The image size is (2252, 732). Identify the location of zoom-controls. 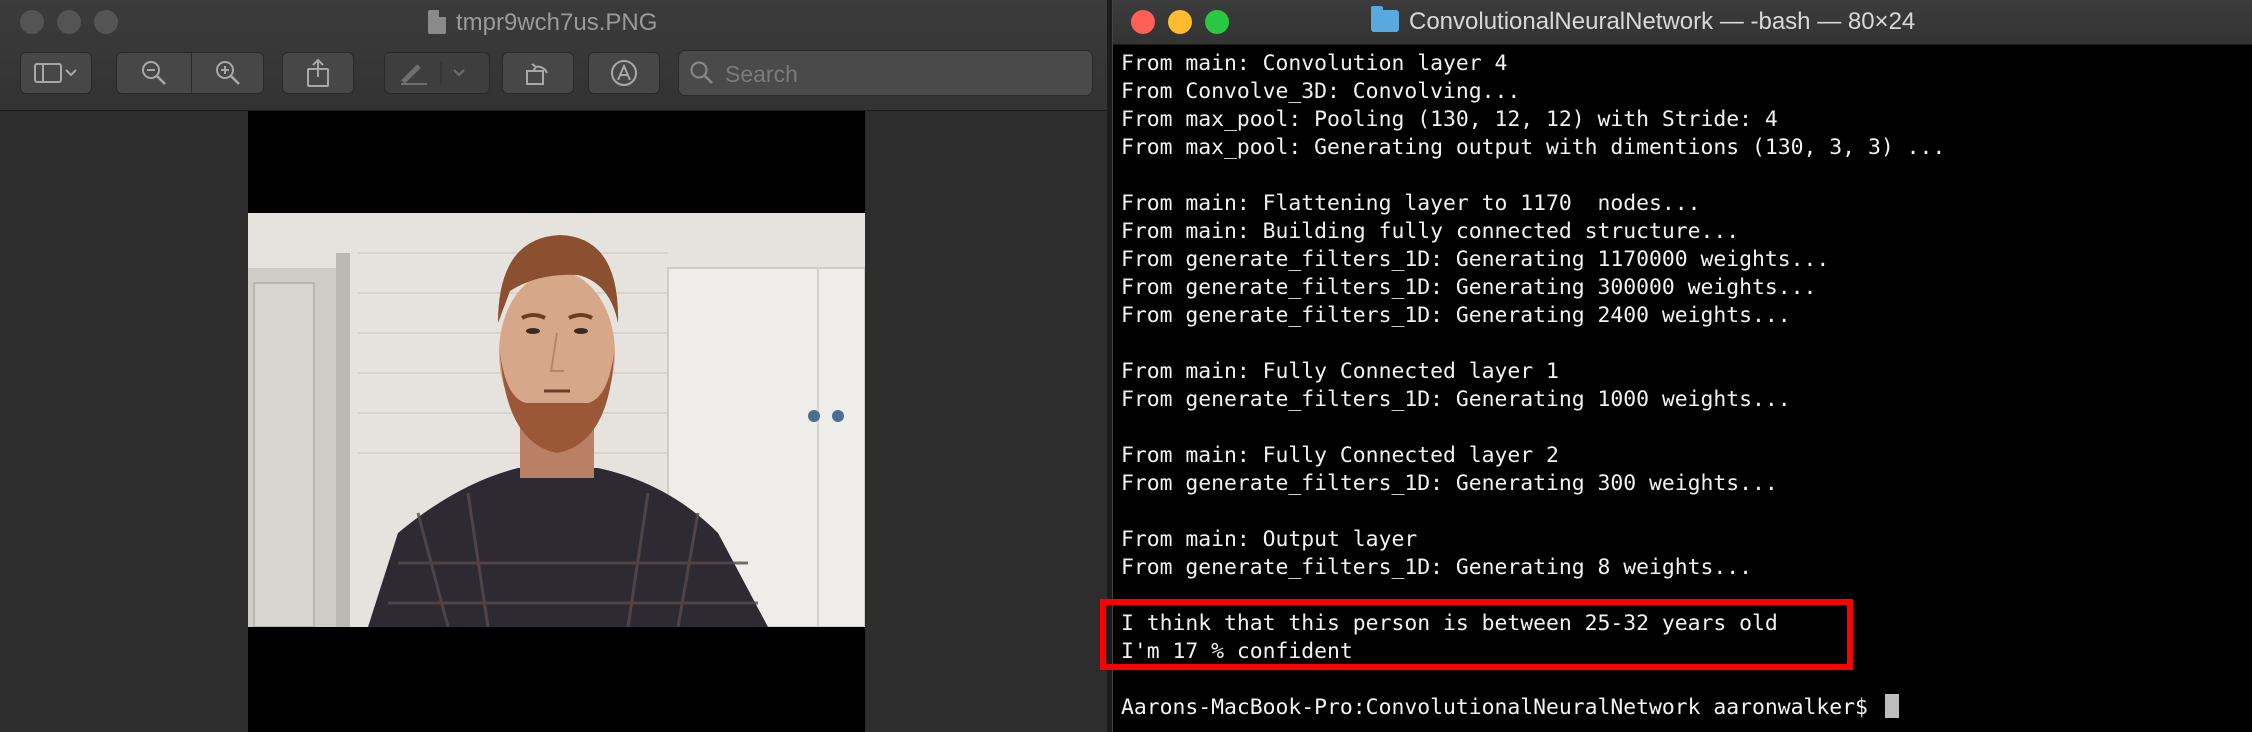
(190, 73).